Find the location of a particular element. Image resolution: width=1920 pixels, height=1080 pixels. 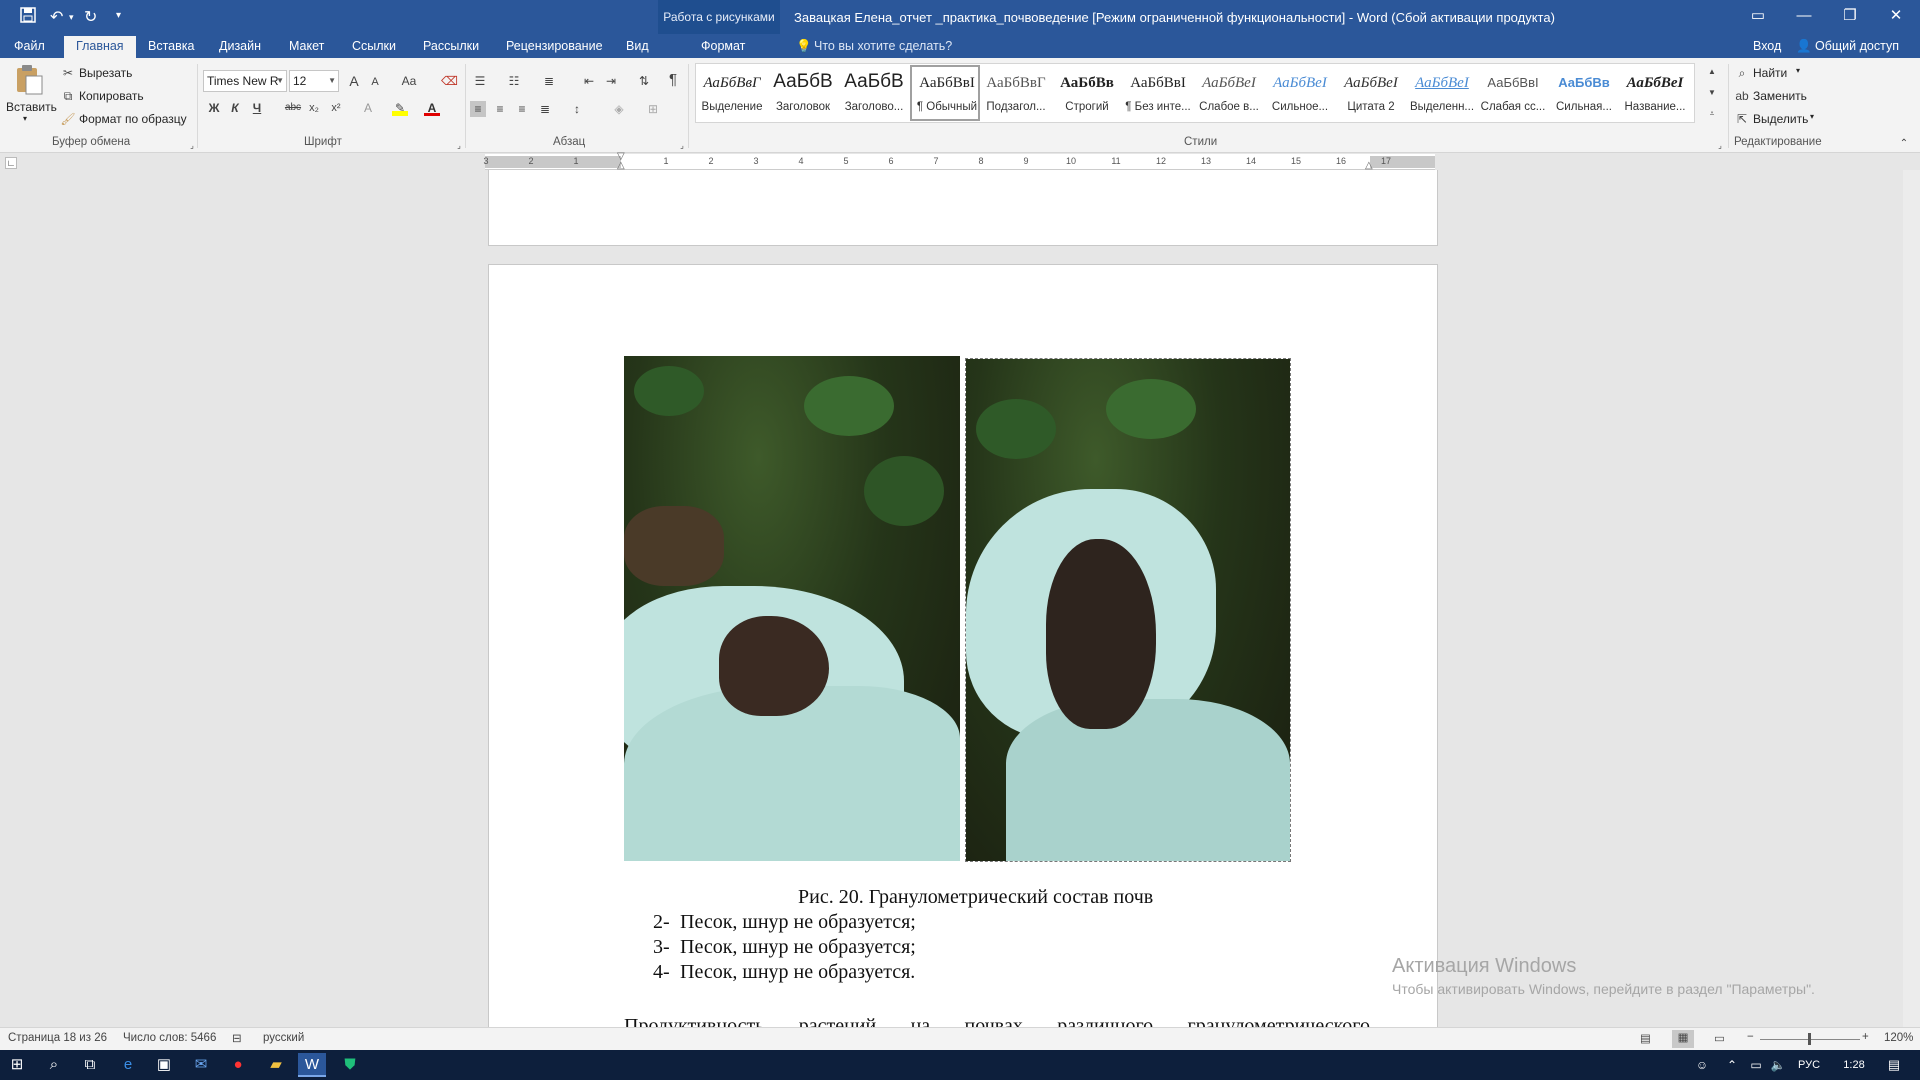

align-right-icon: ≡ is located at coordinates (522, 109).